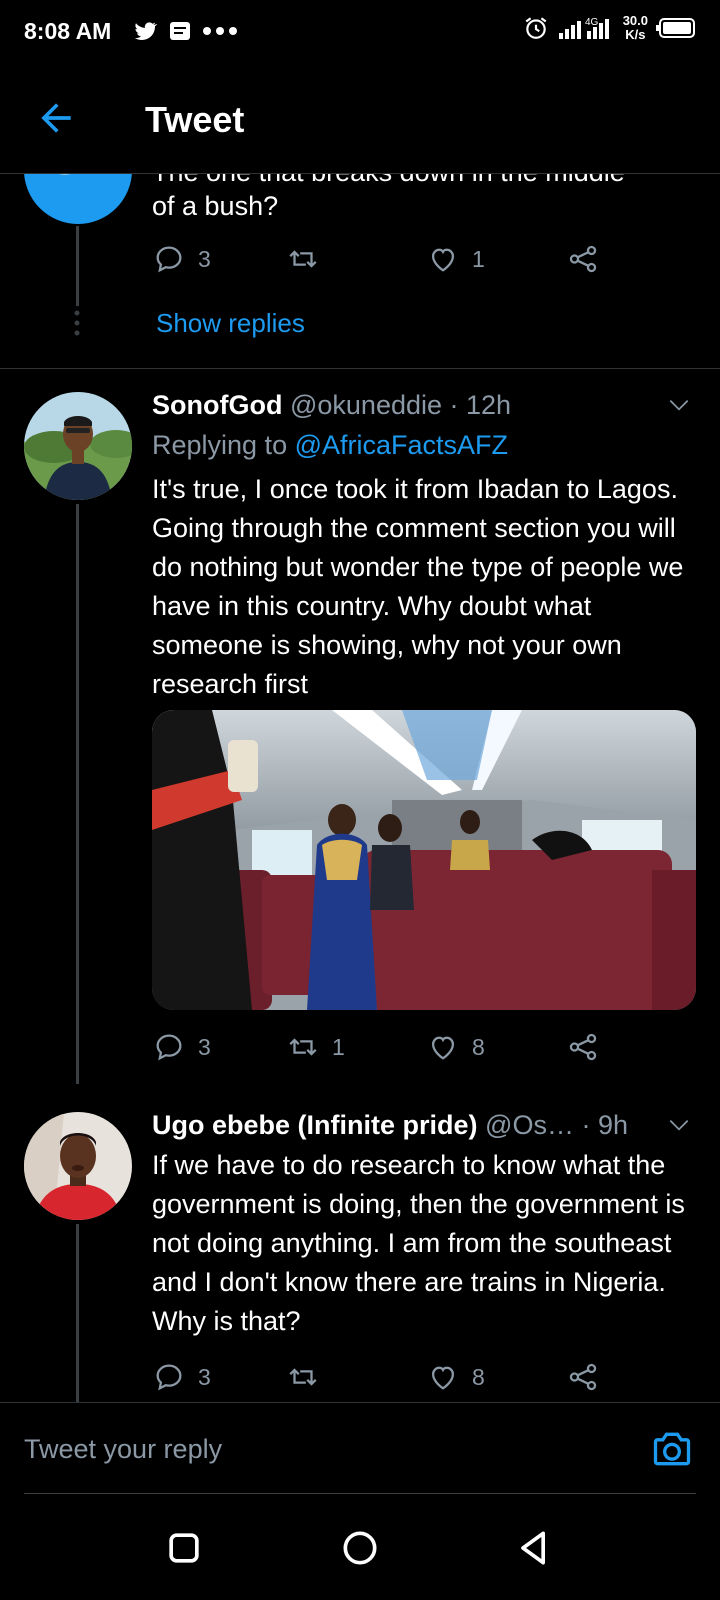 The width and height of the screenshot is (720, 1600). I want to click on triangle-back-icon, so click(533, 1548).